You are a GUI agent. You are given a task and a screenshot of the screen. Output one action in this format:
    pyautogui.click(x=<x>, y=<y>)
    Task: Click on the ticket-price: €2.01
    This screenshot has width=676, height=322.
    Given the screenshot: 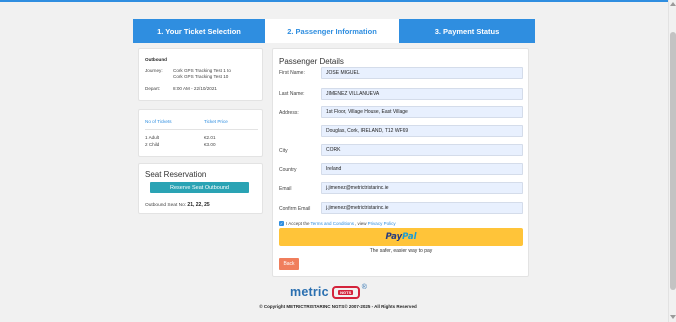 What is the action you would take?
    pyautogui.click(x=210, y=137)
    